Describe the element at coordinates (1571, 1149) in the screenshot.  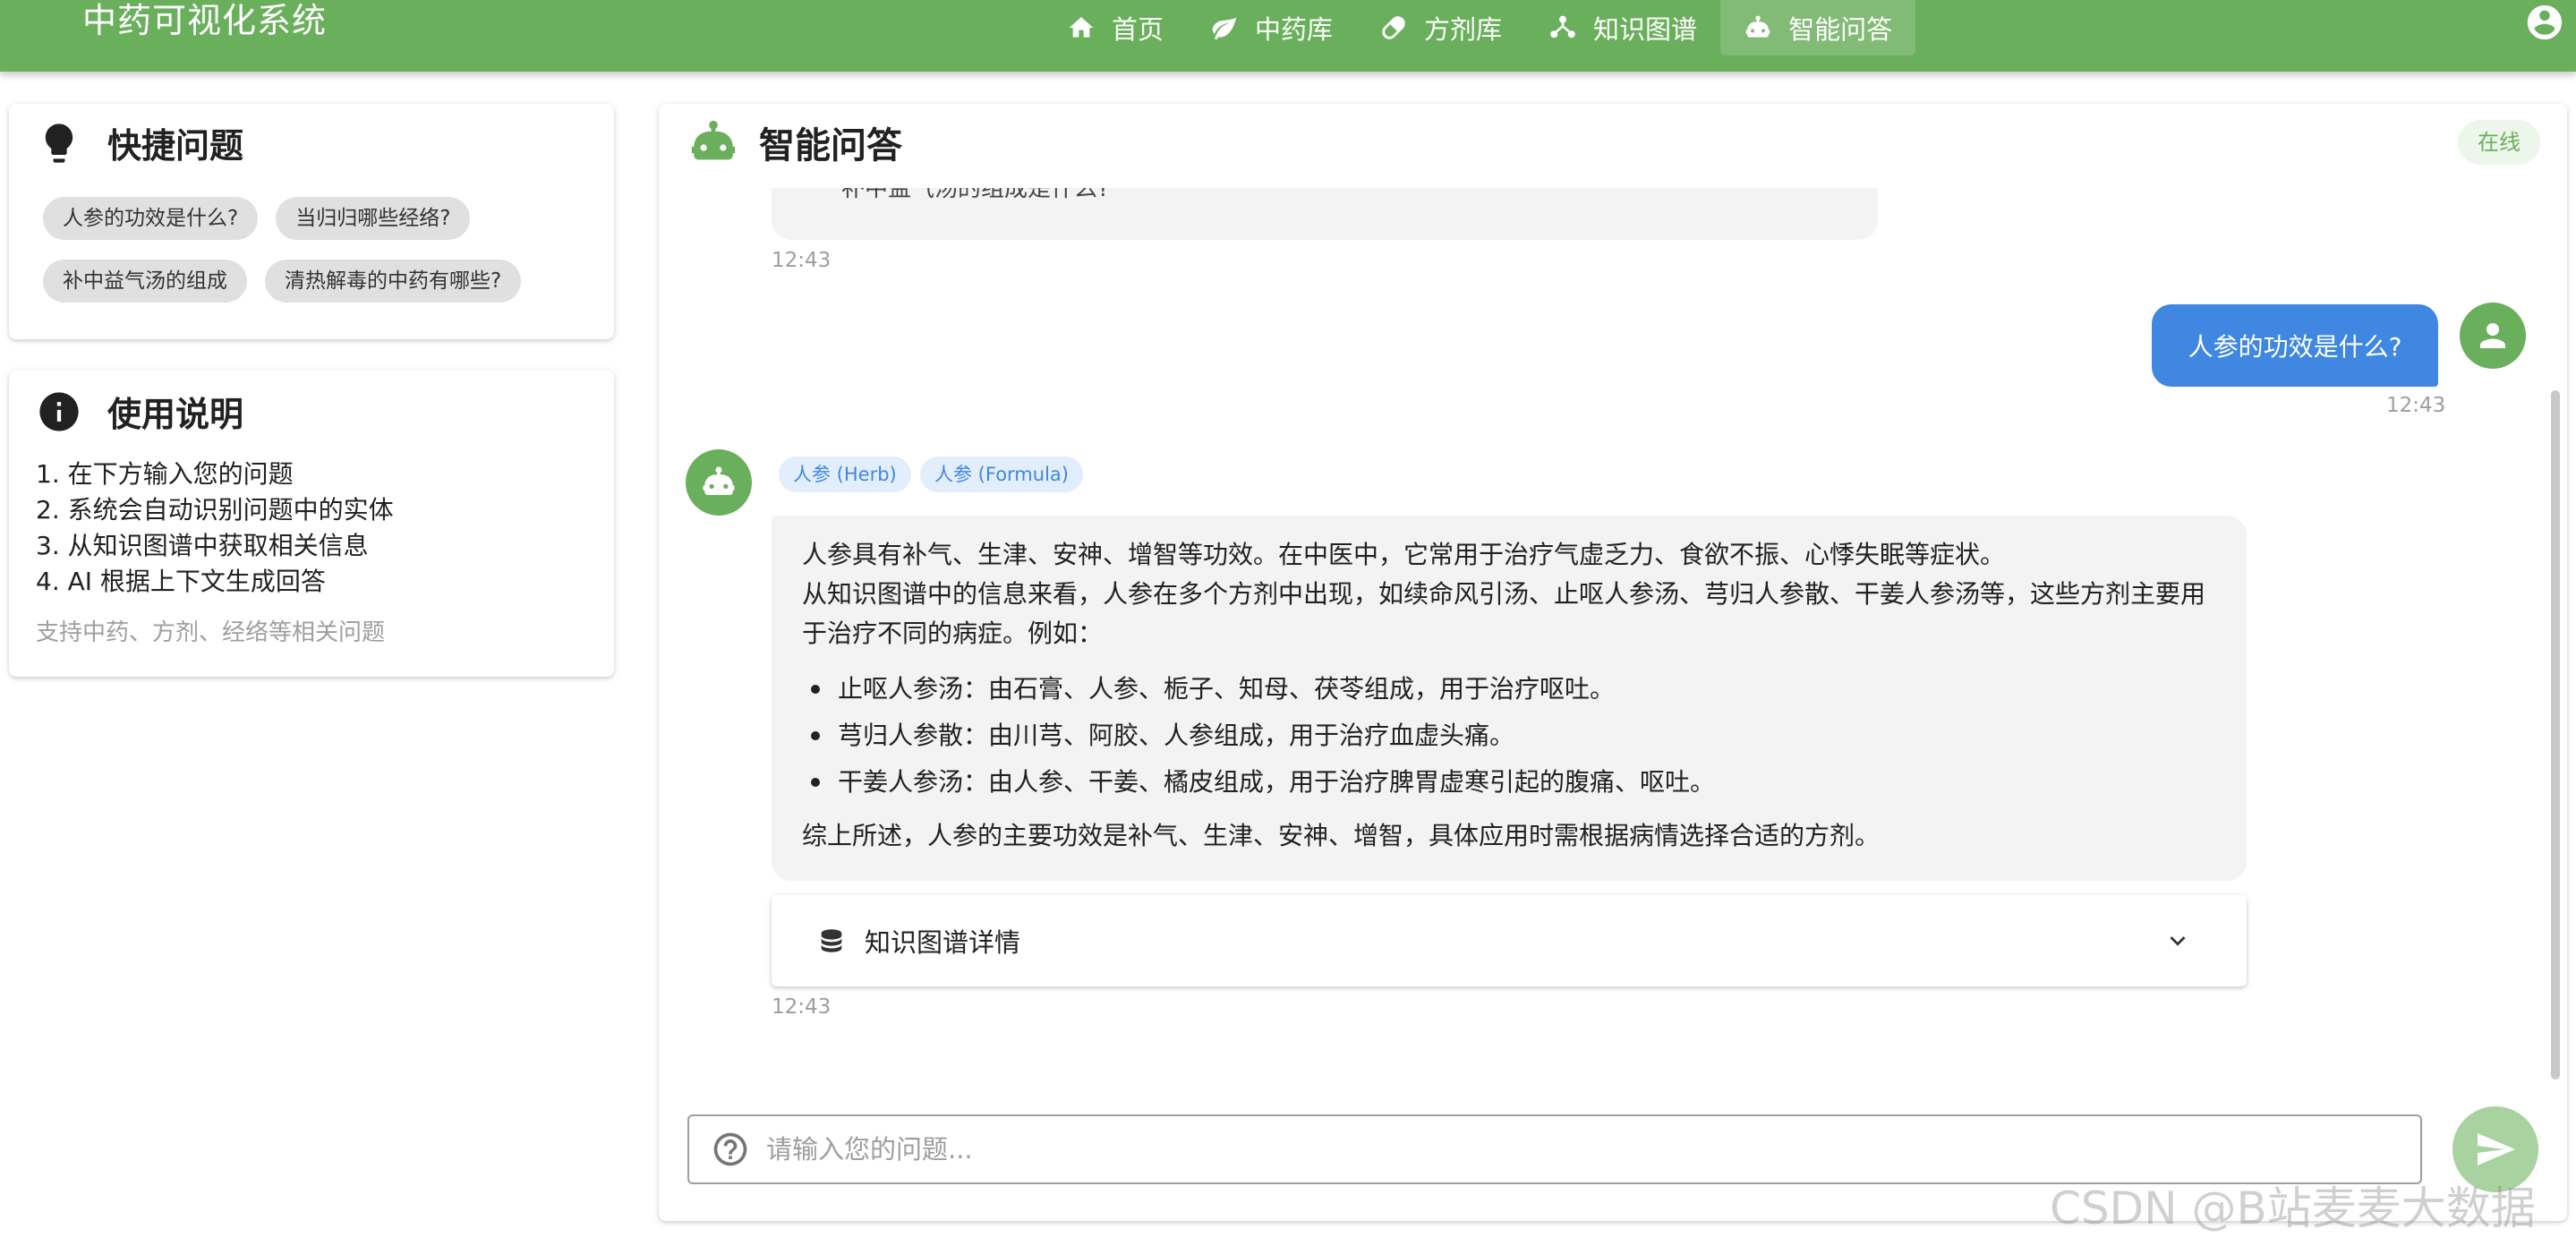
I see `question-input` at that location.